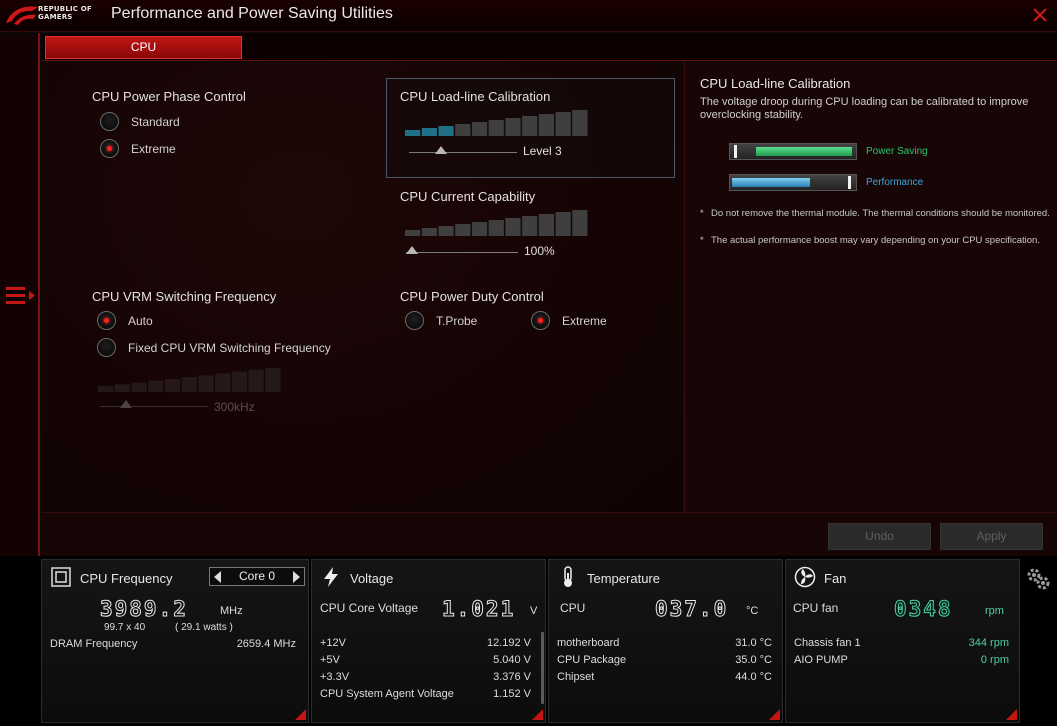 Image resolution: width=1057 pixels, height=726 pixels. I want to click on chevron-right-icon, so click(296, 577).